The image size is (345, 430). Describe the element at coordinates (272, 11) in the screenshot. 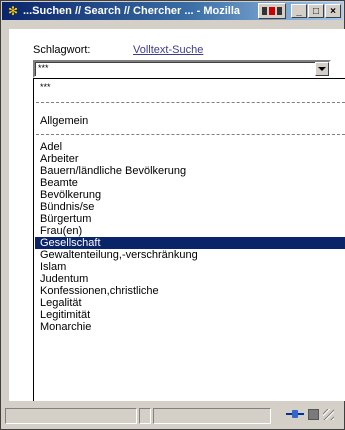

I see `toolbar-toggle-icon` at that location.